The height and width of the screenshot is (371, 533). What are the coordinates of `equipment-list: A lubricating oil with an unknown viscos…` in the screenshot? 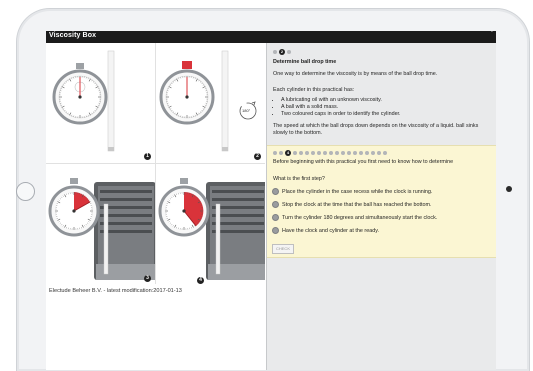 It's located at (337, 107).